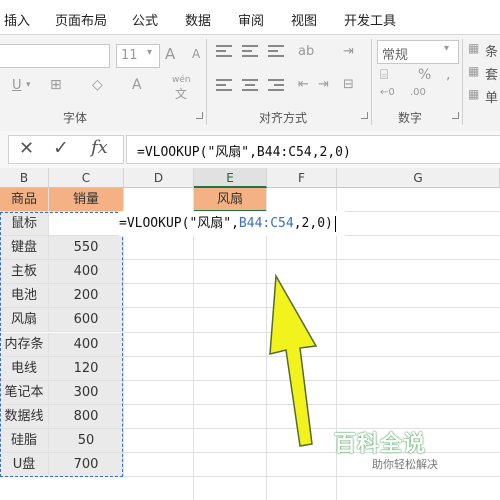 Image resolution: width=500 pixels, height=500 pixels. I want to click on font-dialog-launcher-icon, so click(199, 115).